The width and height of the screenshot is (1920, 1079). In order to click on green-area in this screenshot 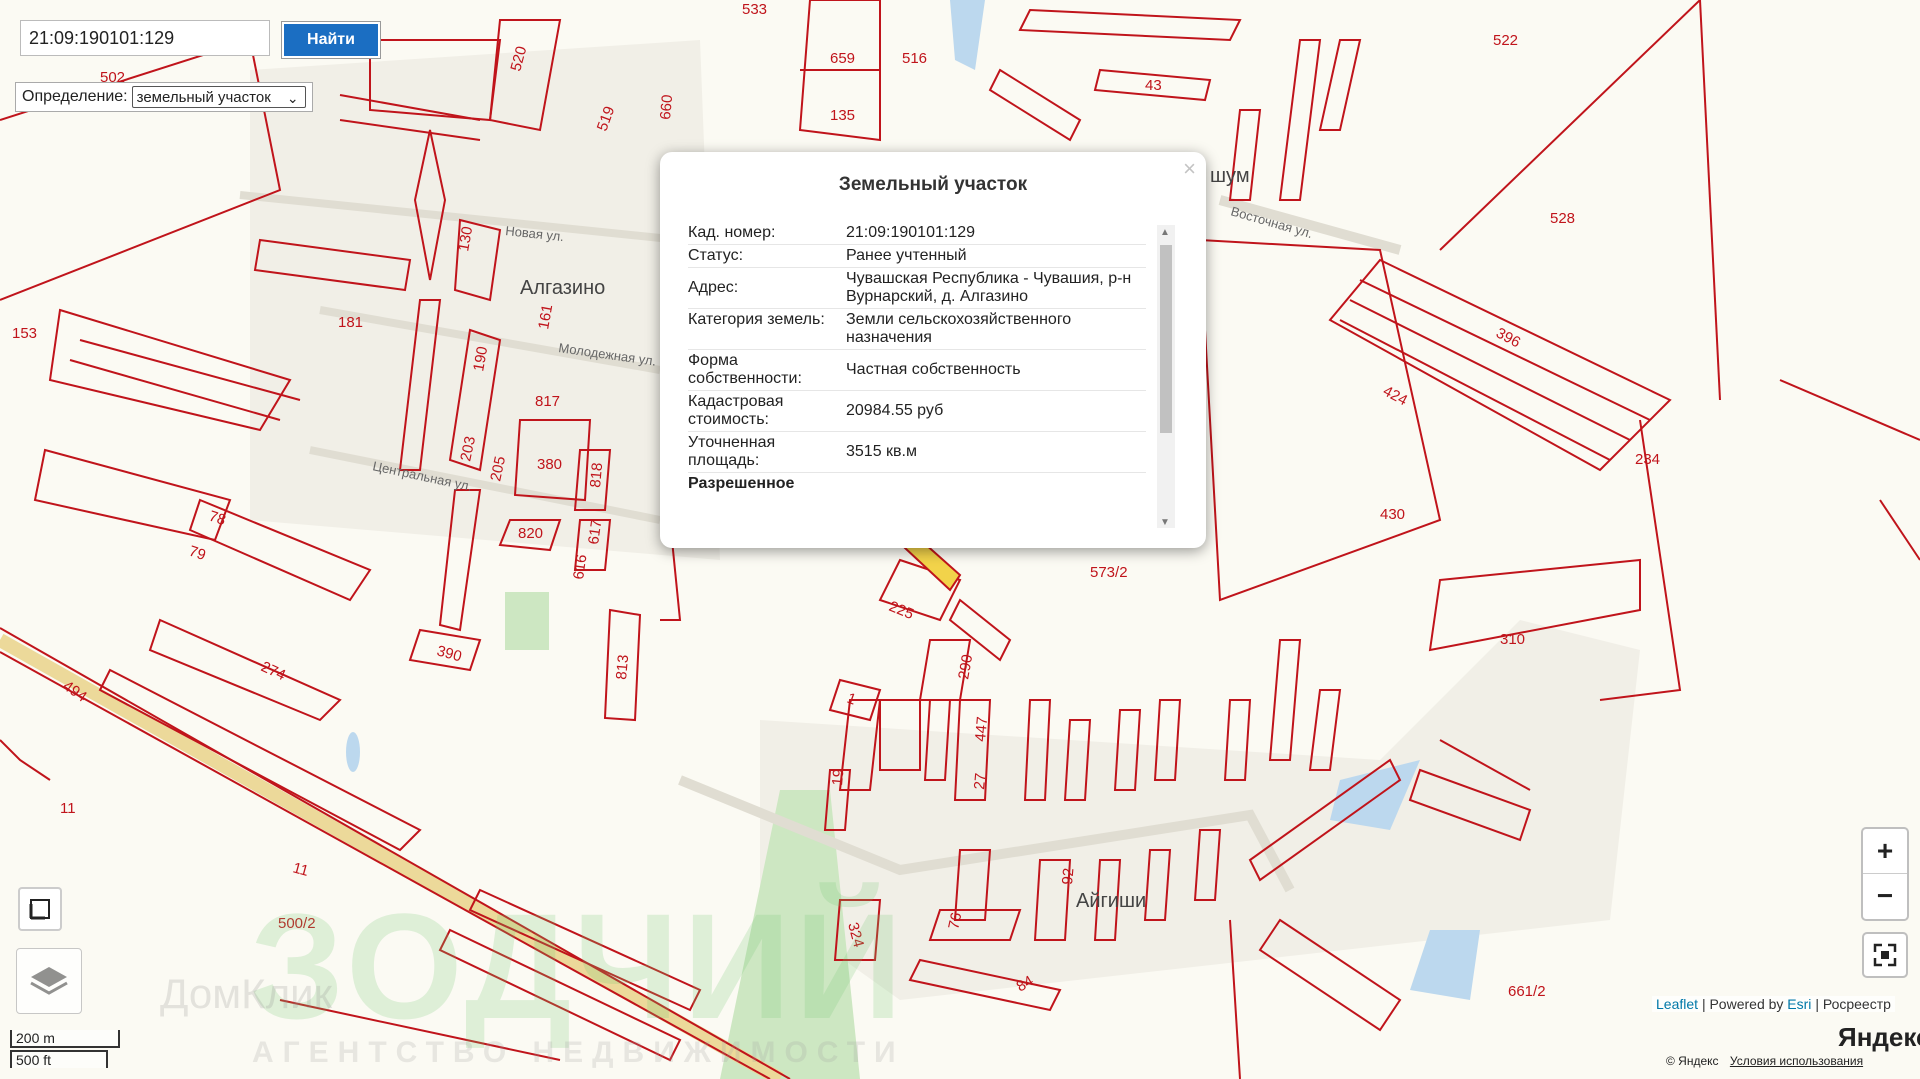, I will do `click(527, 621)`.